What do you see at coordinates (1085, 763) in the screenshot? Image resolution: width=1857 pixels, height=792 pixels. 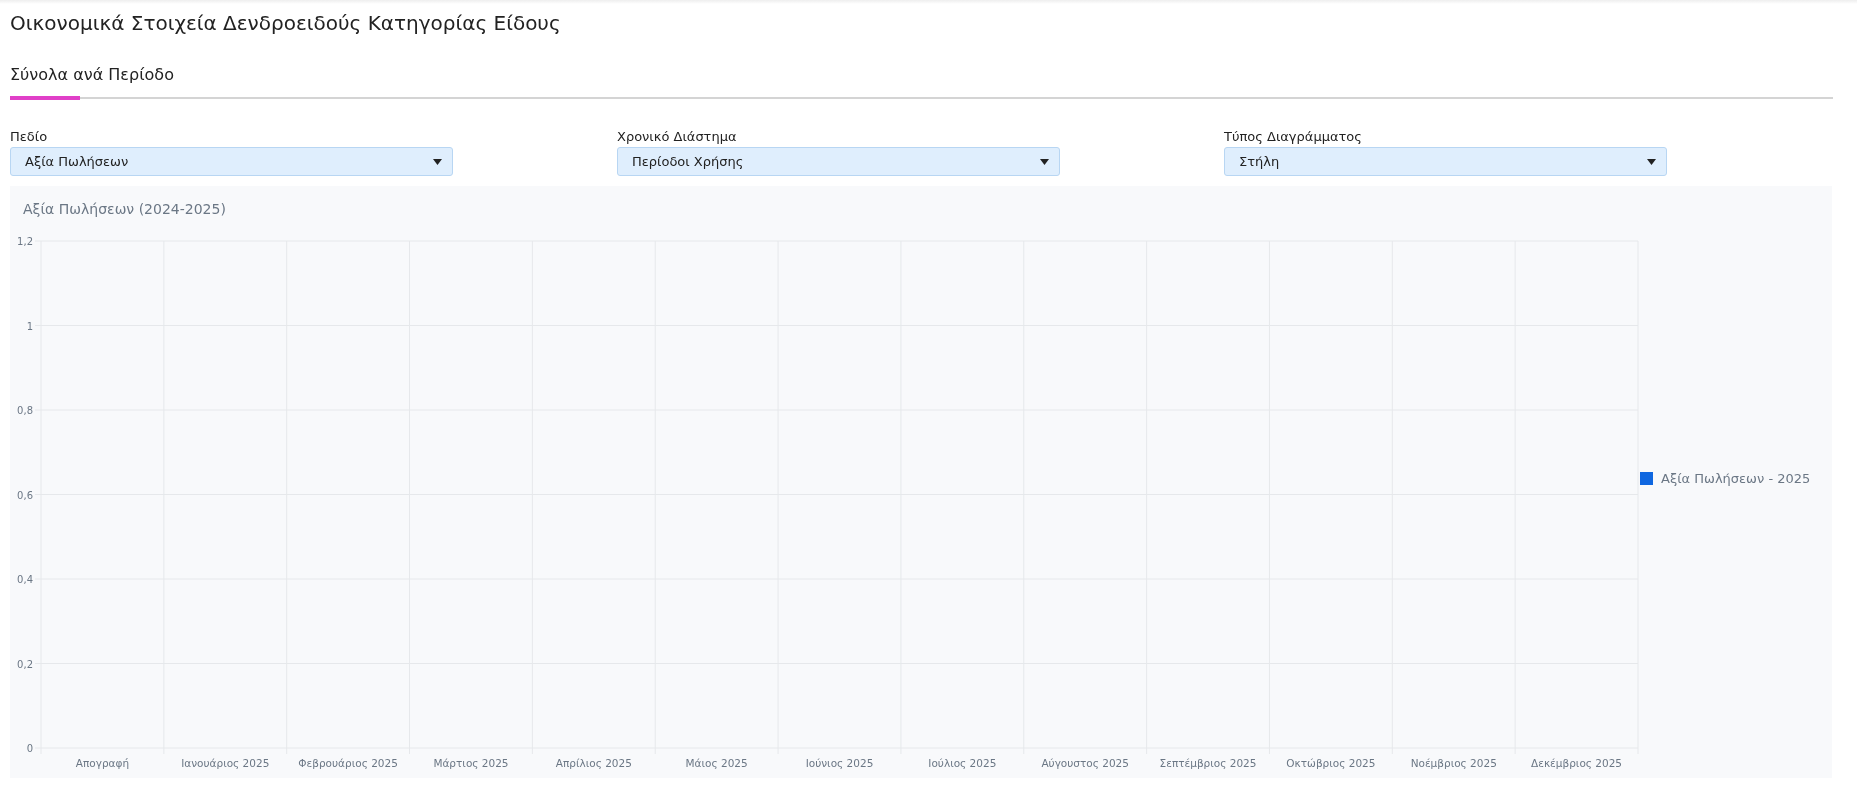 I see `x-tick-label: Αύγουστος 2025` at bounding box center [1085, 763].